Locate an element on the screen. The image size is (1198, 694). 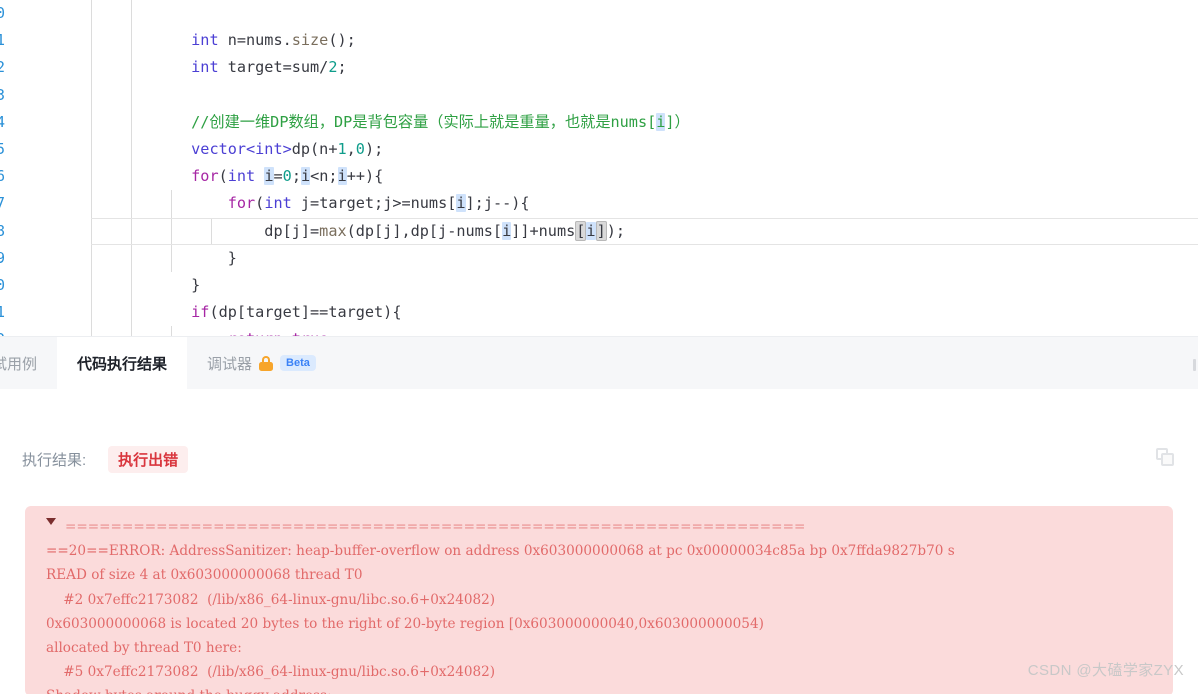
code-line: 13 is located at coordinates (599, 95).